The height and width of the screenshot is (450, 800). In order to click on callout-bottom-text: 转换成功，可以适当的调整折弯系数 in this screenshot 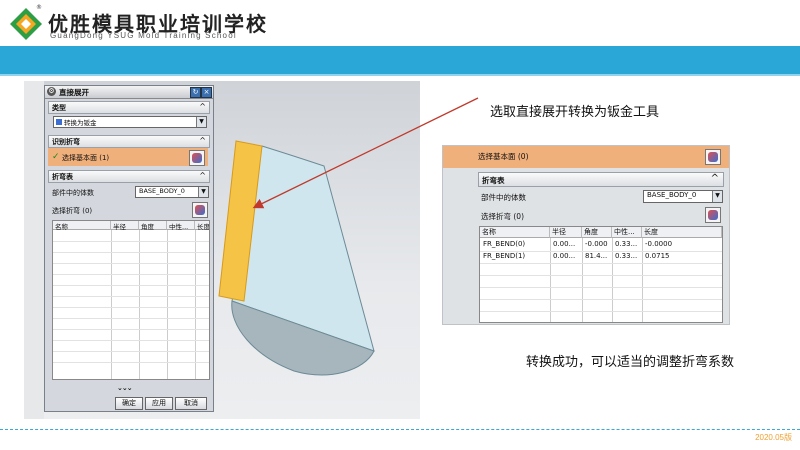, I will do `click(630, 362)`.